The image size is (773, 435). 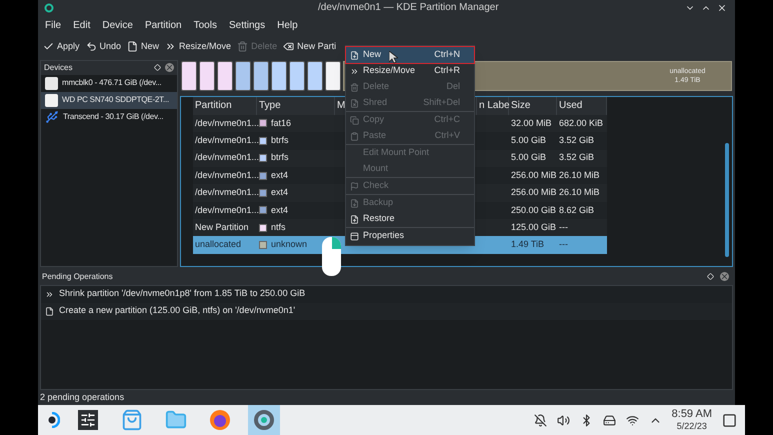 I want to click on panel-title: Pending Operations, so click(x=77, y=276).